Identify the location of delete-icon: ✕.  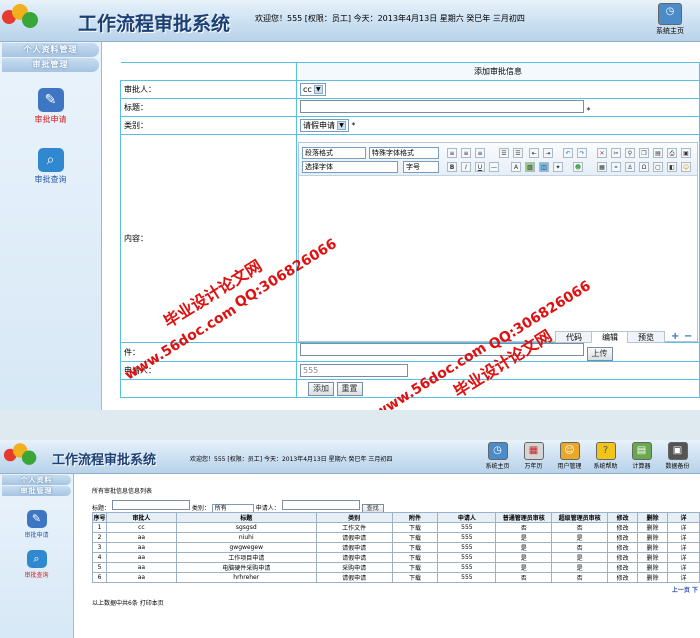
(602, 153).